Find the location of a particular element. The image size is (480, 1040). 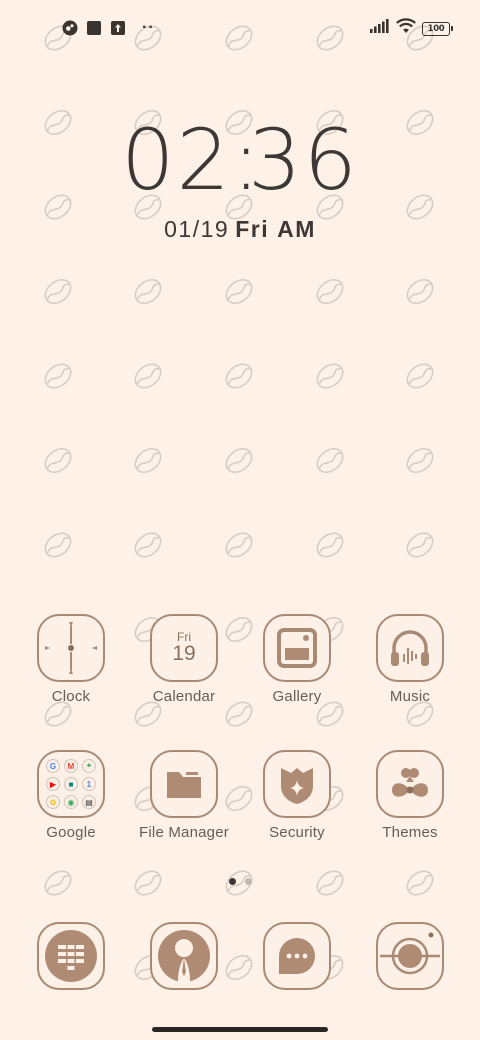

status-bar: ·· 100 is located at coordinates (240, 28).